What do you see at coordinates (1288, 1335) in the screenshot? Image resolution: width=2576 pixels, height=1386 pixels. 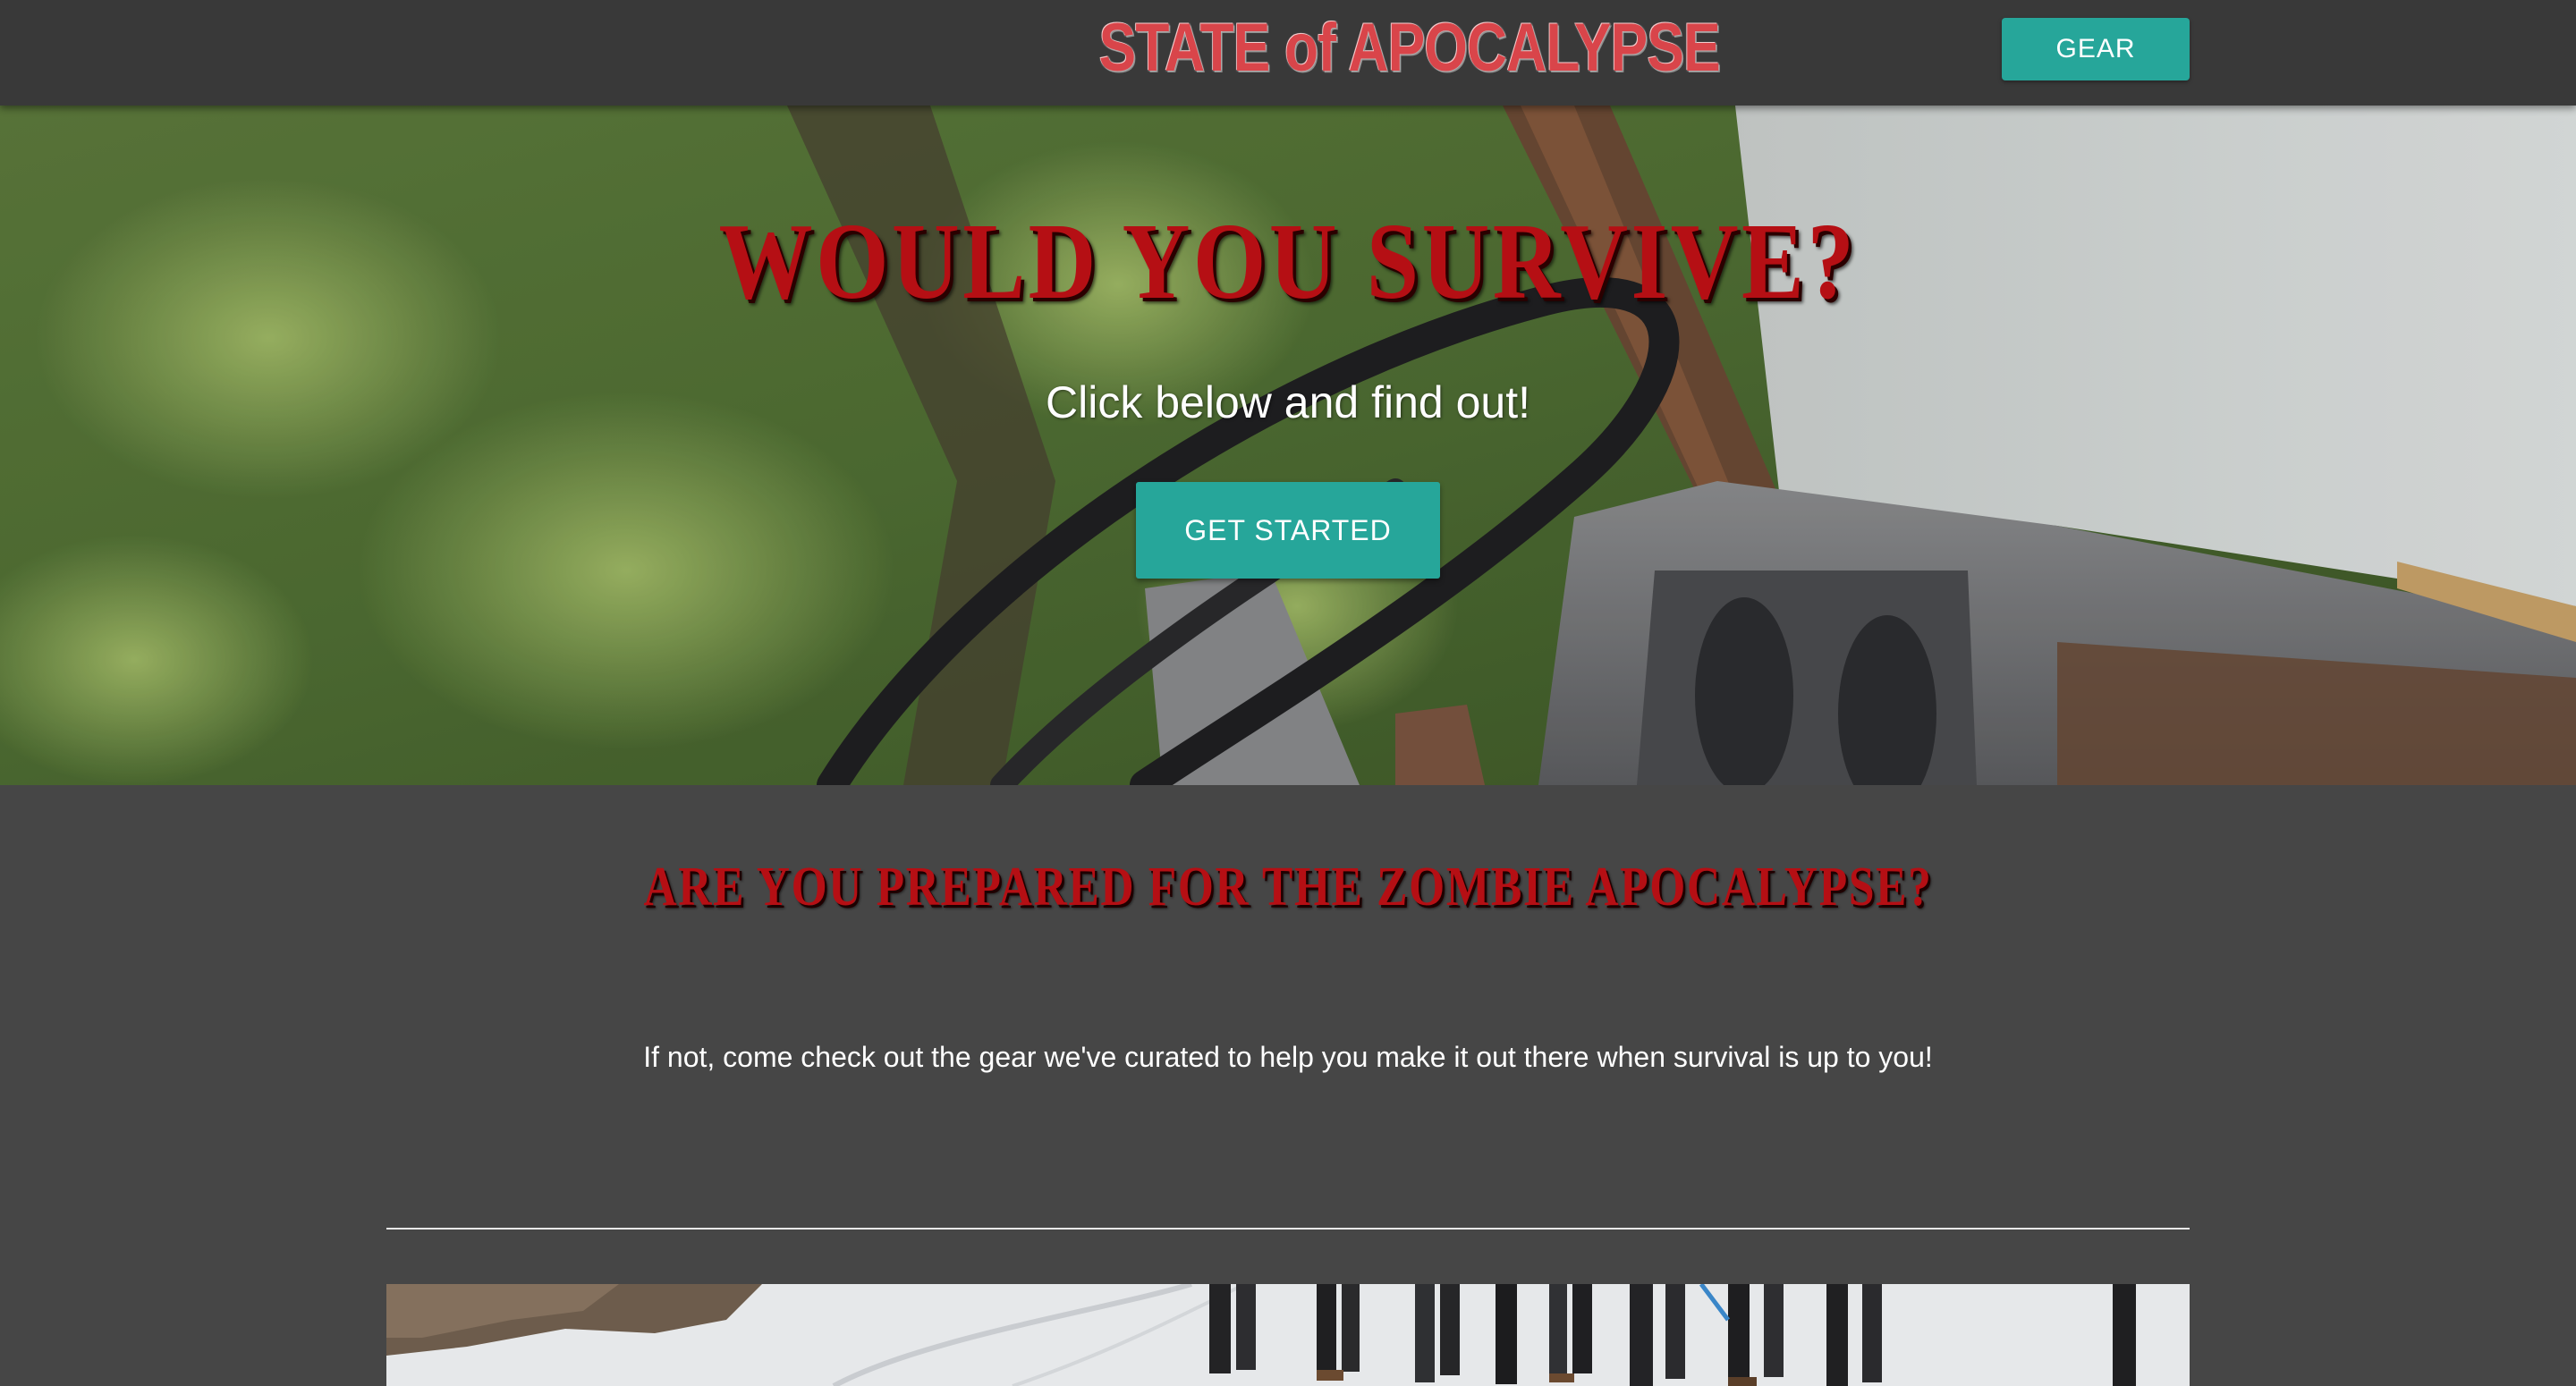 I see `group-walking-image` at bounding box center [1288, 1335].